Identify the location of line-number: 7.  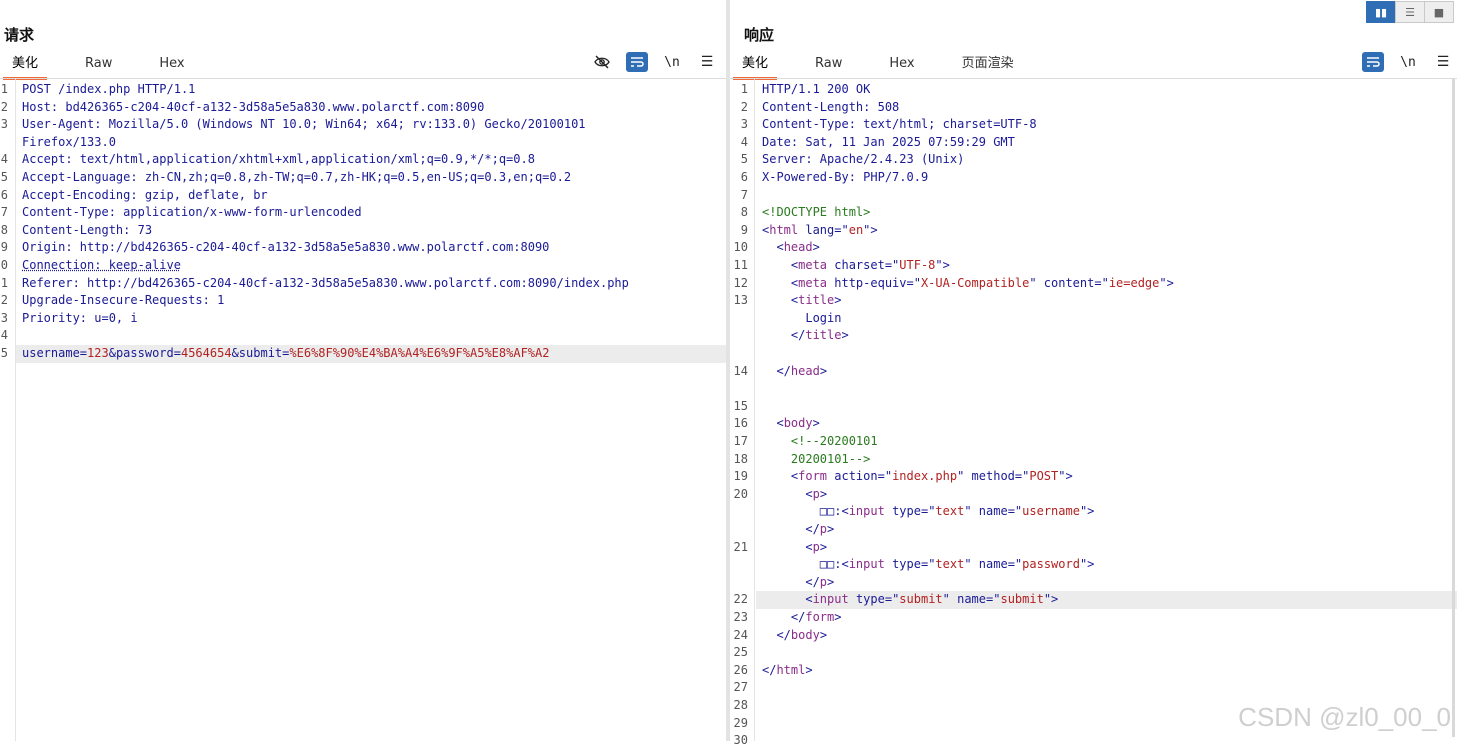
(4, 212).